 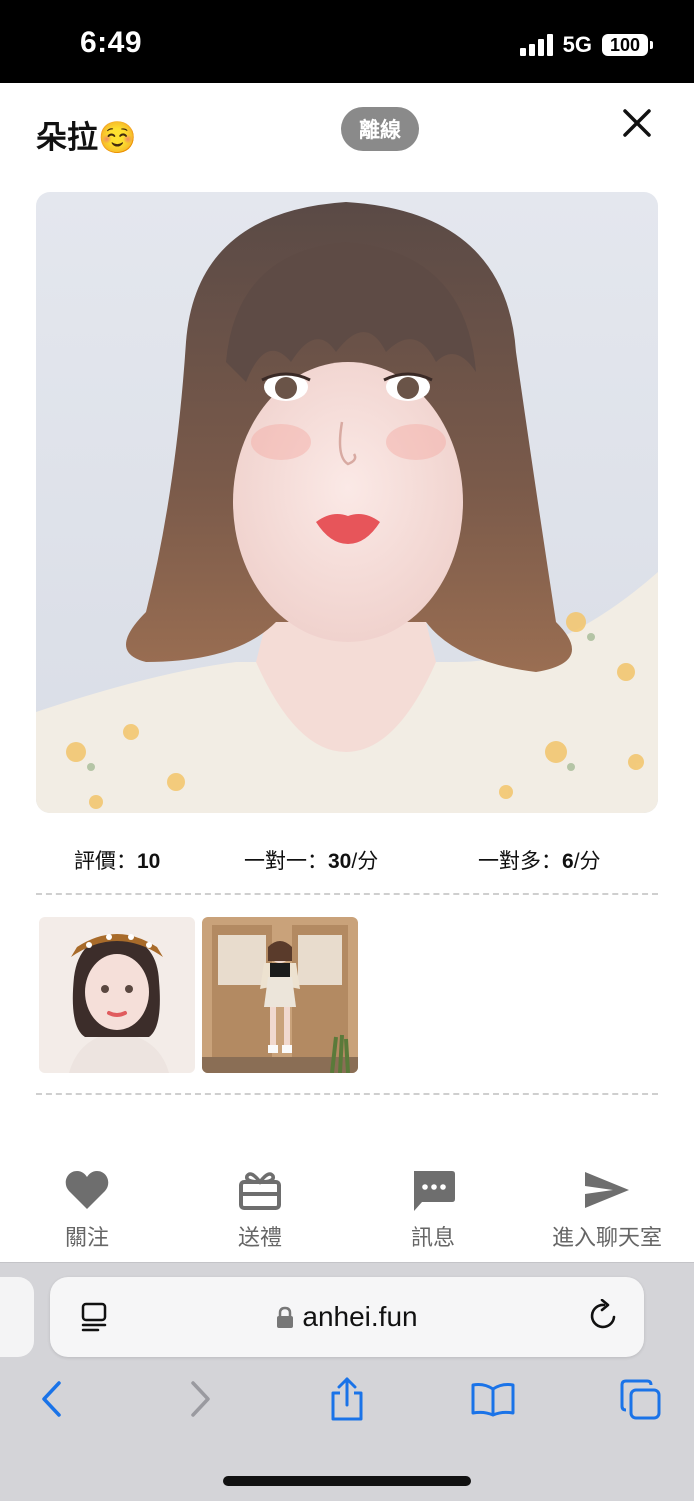 I want to click on stat-rating-label: 評價：, so click(x=105, y=861).